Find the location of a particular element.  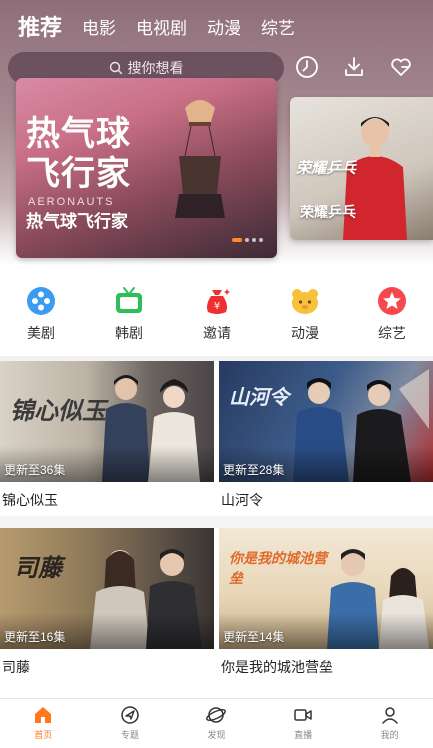

download-icon is located at coordinates (354, 67).